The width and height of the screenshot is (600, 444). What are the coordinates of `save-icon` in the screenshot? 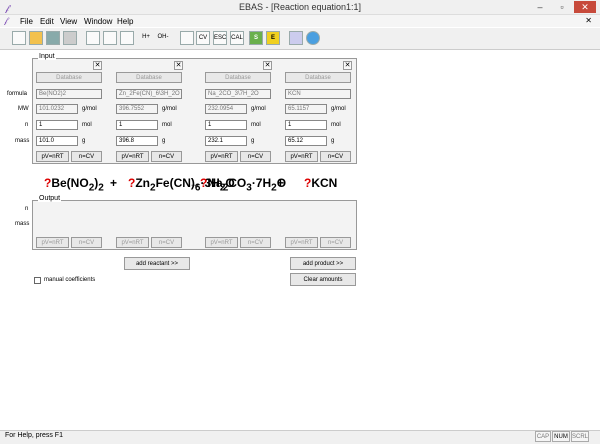 It's located at (53, 38).